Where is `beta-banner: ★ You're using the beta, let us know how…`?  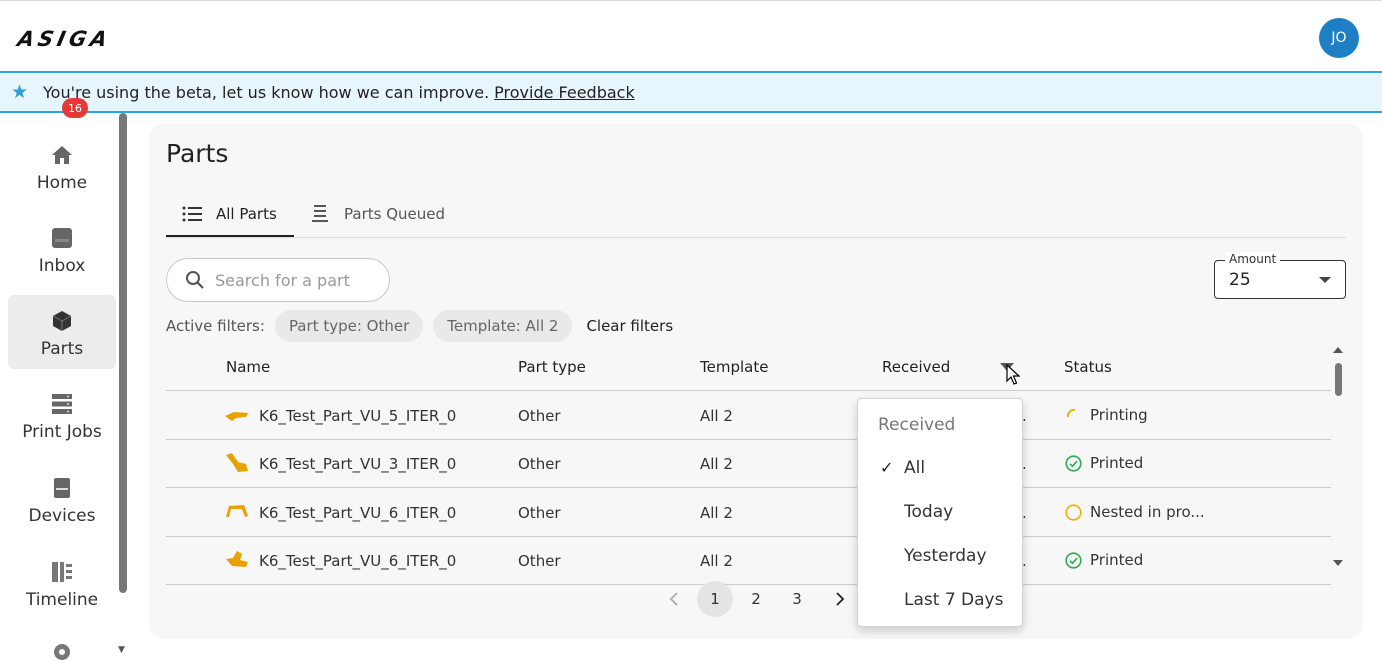 beta-banner: ★ You're using the beta, let us know how… is located at coordinates (691, 92).